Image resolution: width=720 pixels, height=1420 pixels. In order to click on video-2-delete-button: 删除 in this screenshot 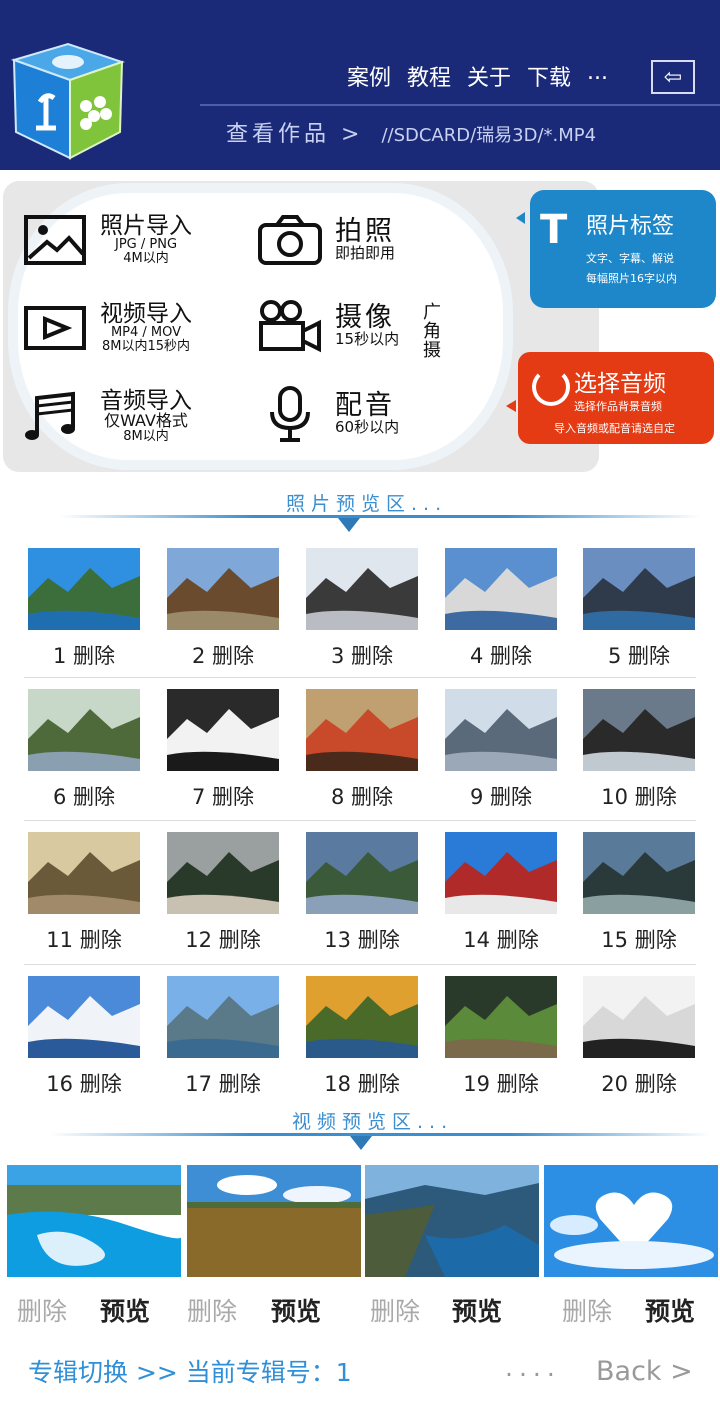, I will do `click(212, 1310)`.